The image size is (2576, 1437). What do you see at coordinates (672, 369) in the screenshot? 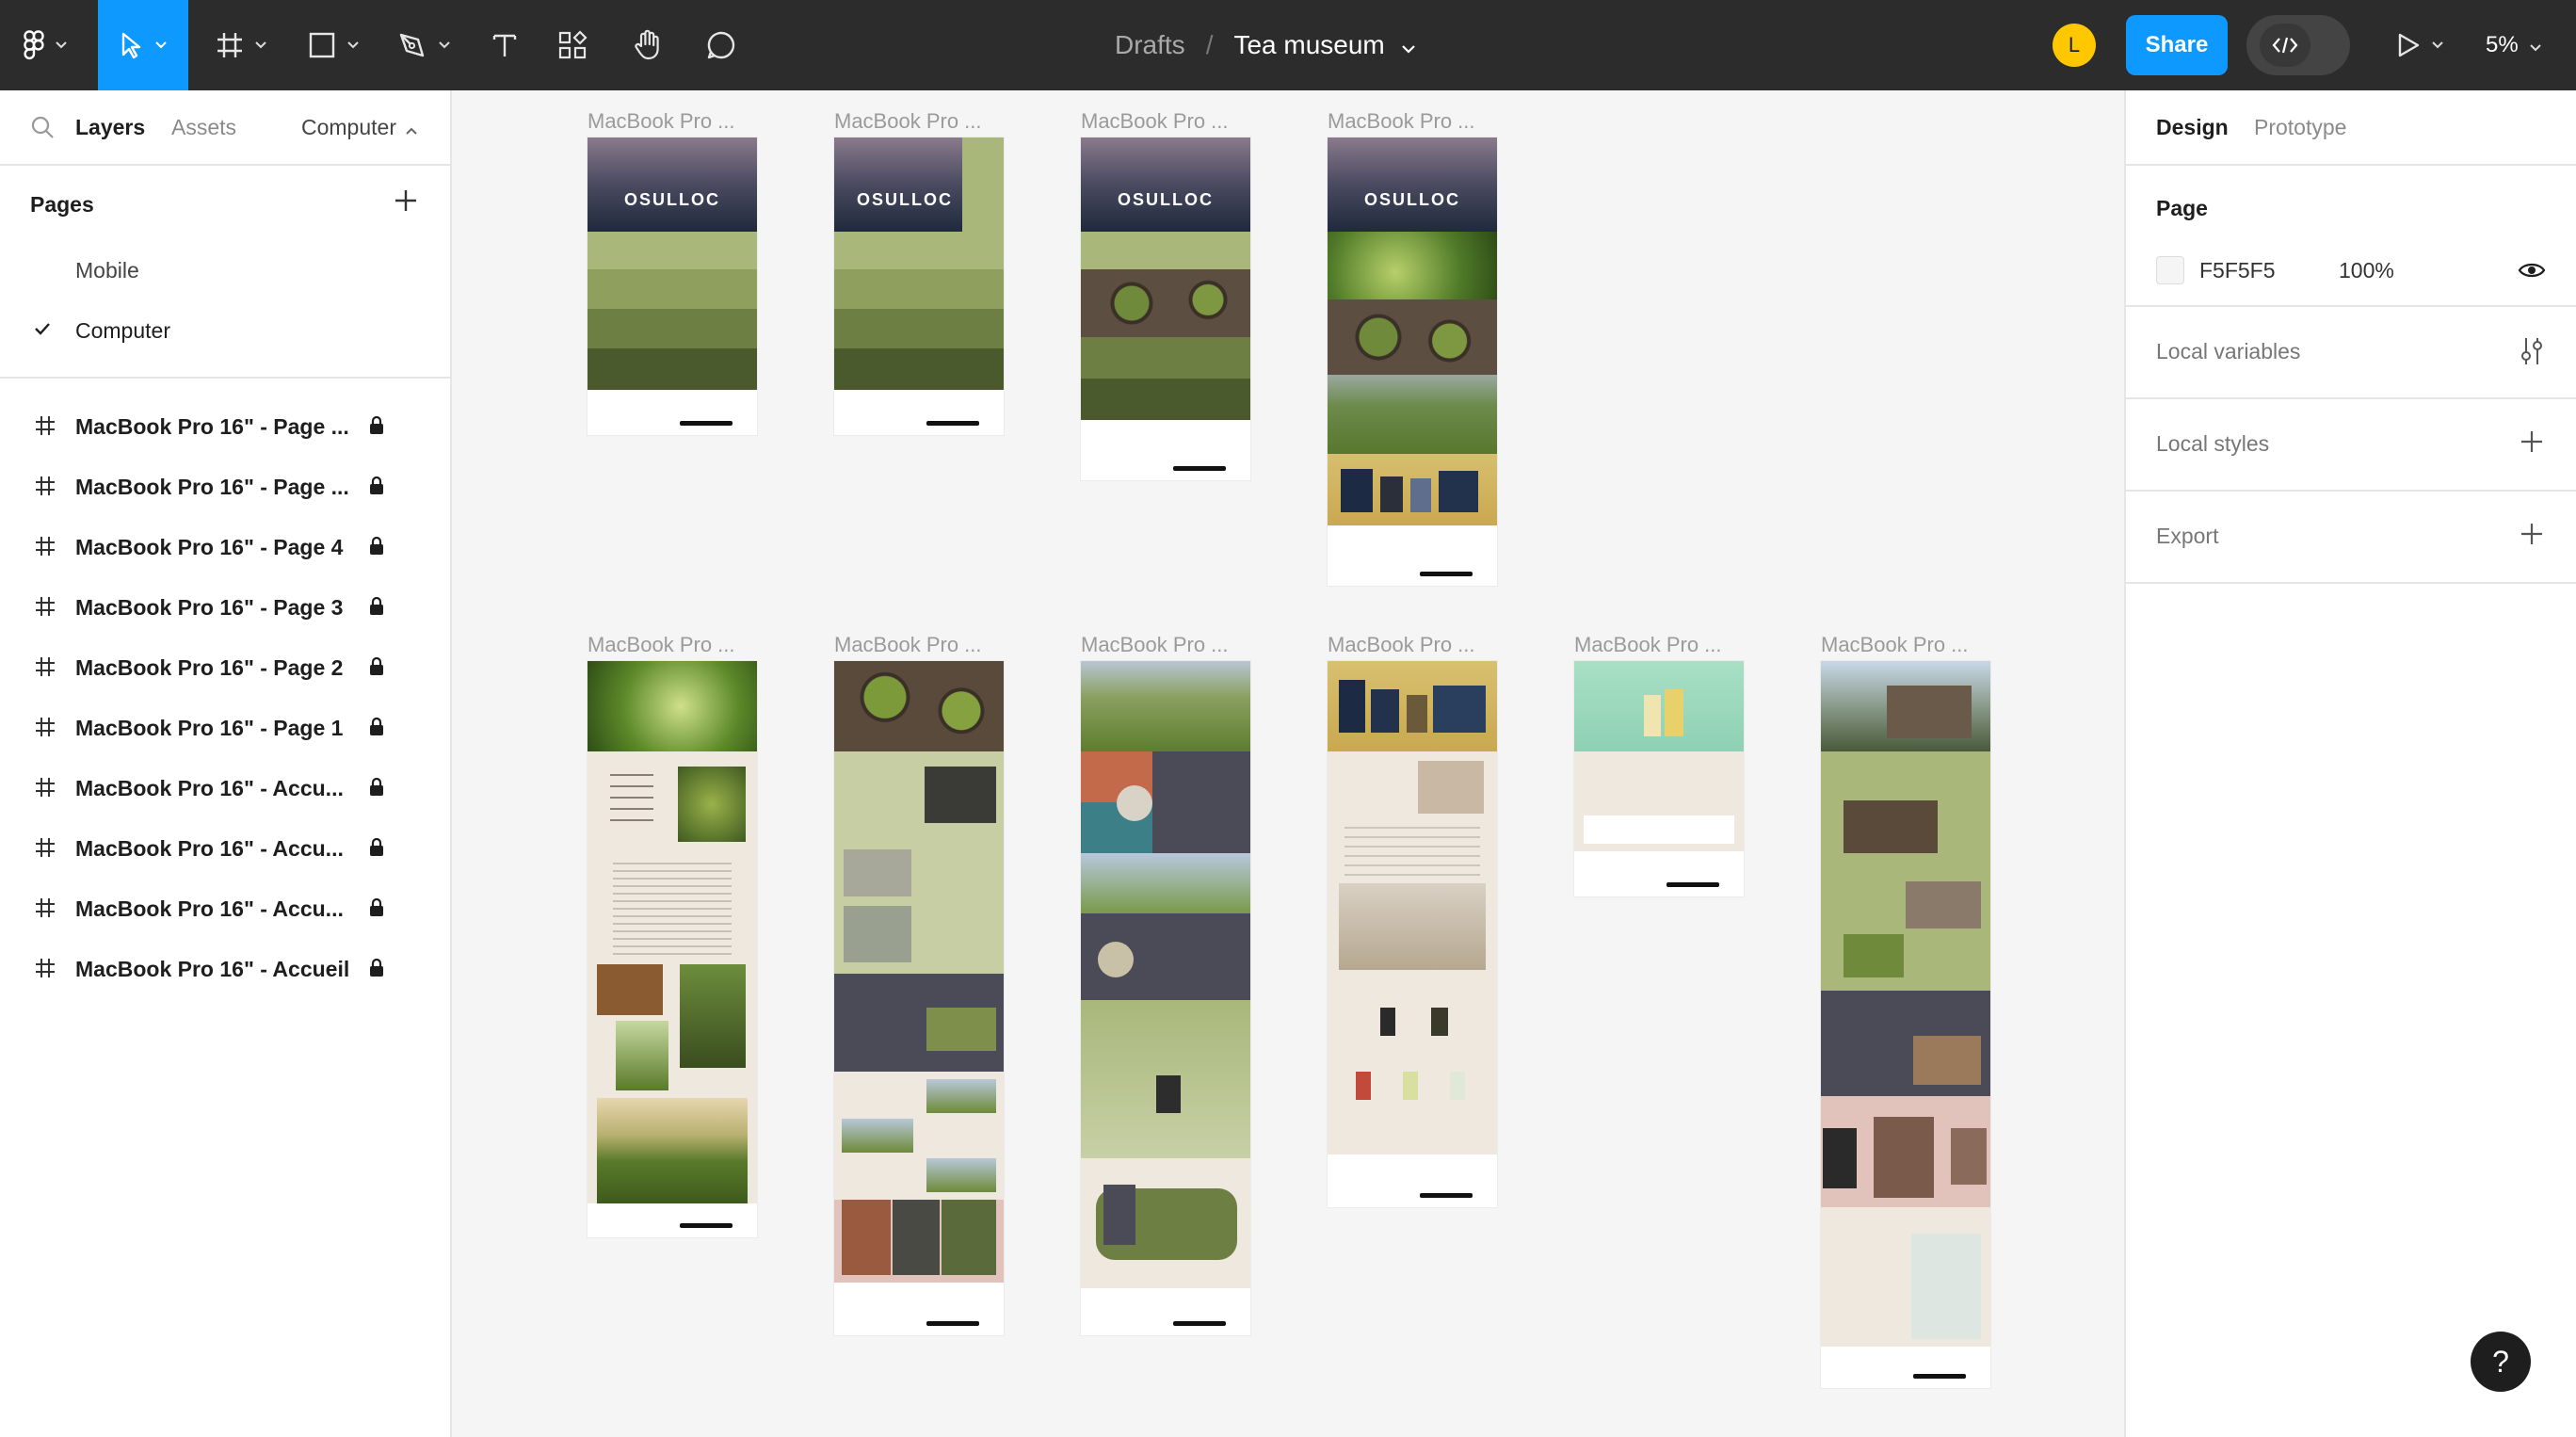
I see `menu-item-block` at bounding box center [672, 369].